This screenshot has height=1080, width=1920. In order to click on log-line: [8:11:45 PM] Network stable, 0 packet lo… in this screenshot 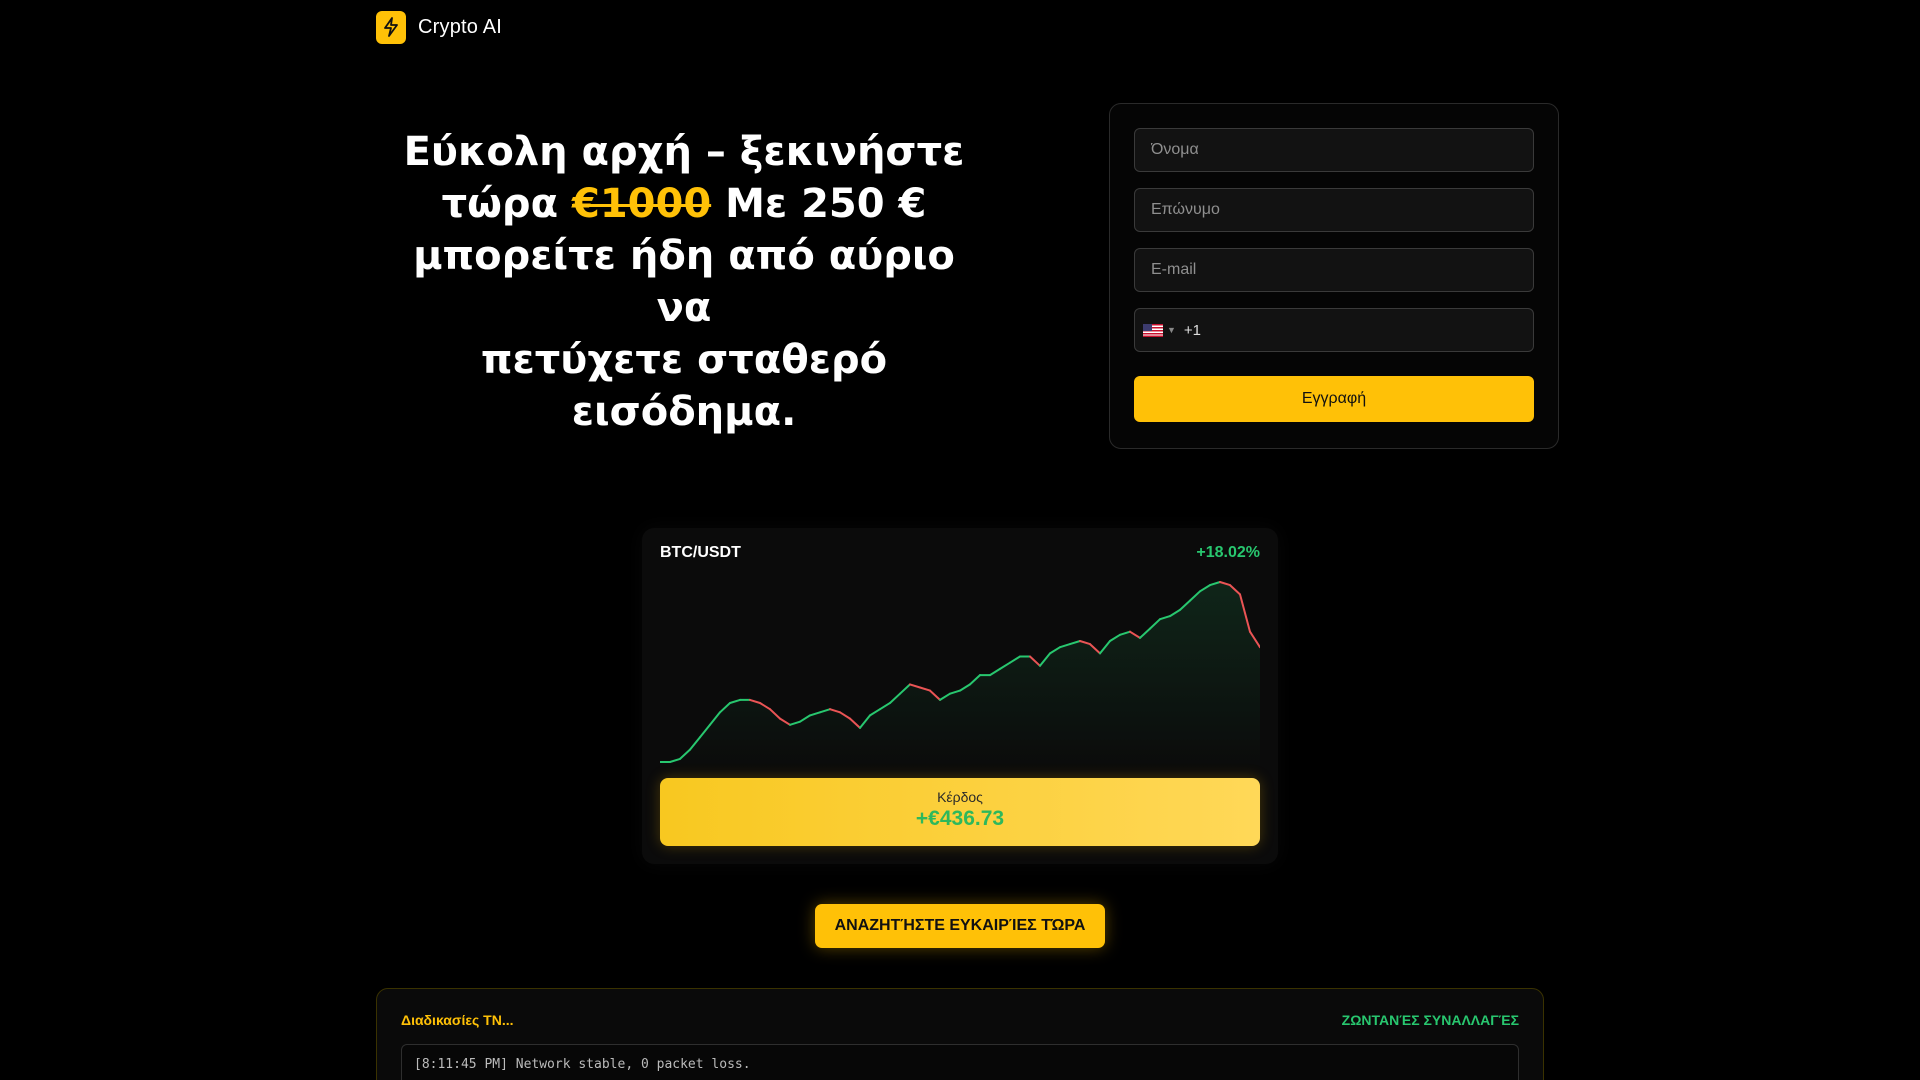, I will do `click(582, 1064)`.